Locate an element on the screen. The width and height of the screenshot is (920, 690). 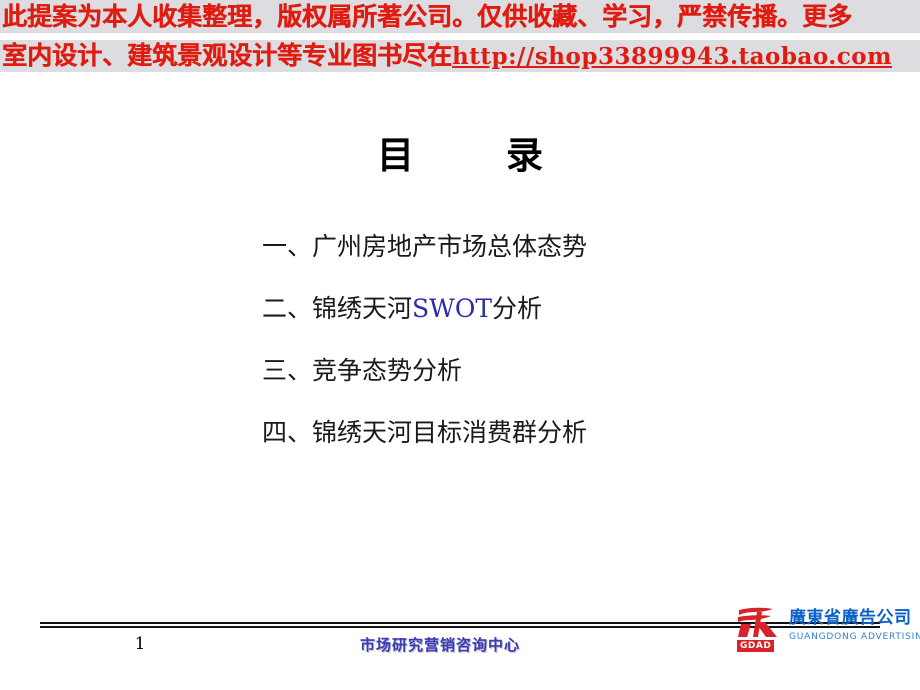
list-item: 四、锦绣天河目标消费群分析 is located at coordinates (562, 432).